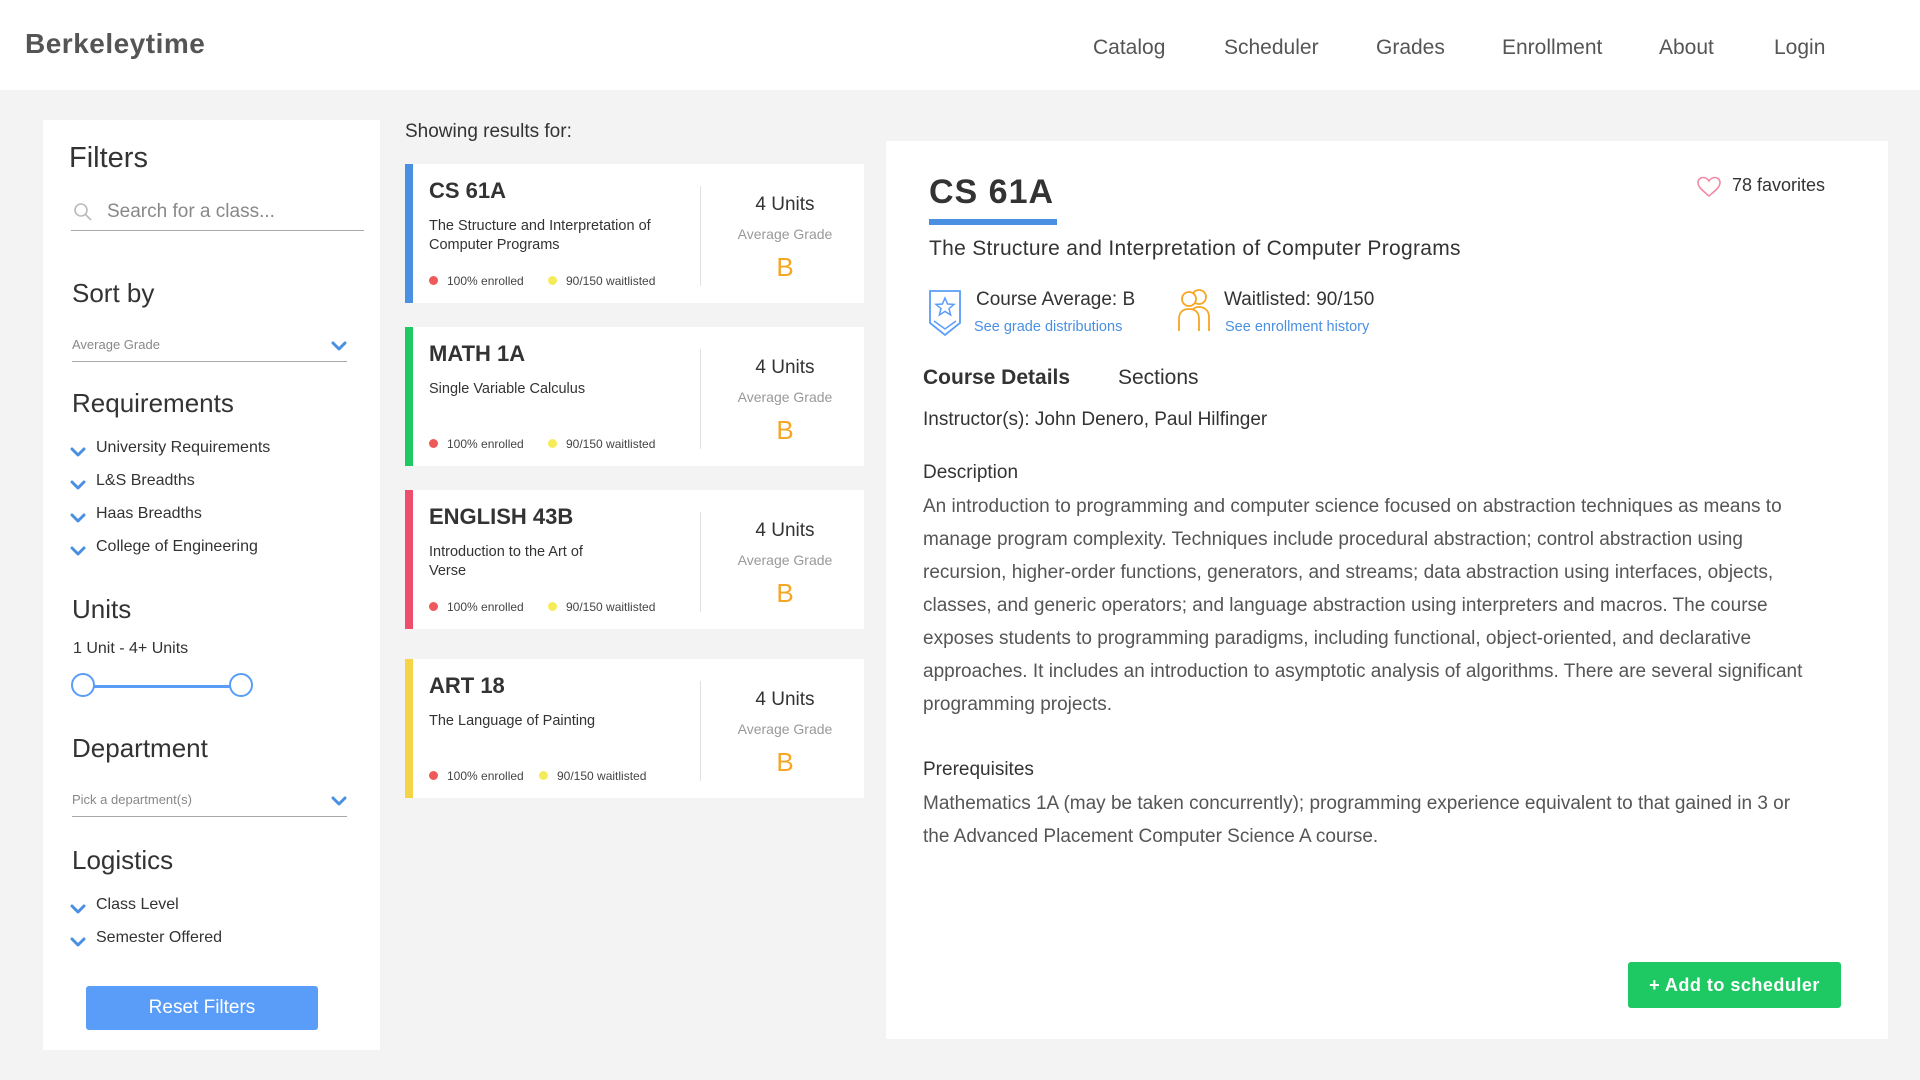 Image resolution: width=1920 pixels, height=1080 pixels. Describe the element at coordinates (488, 131) in the screenshot. I see `results-heading: Showing results for:` at that location.